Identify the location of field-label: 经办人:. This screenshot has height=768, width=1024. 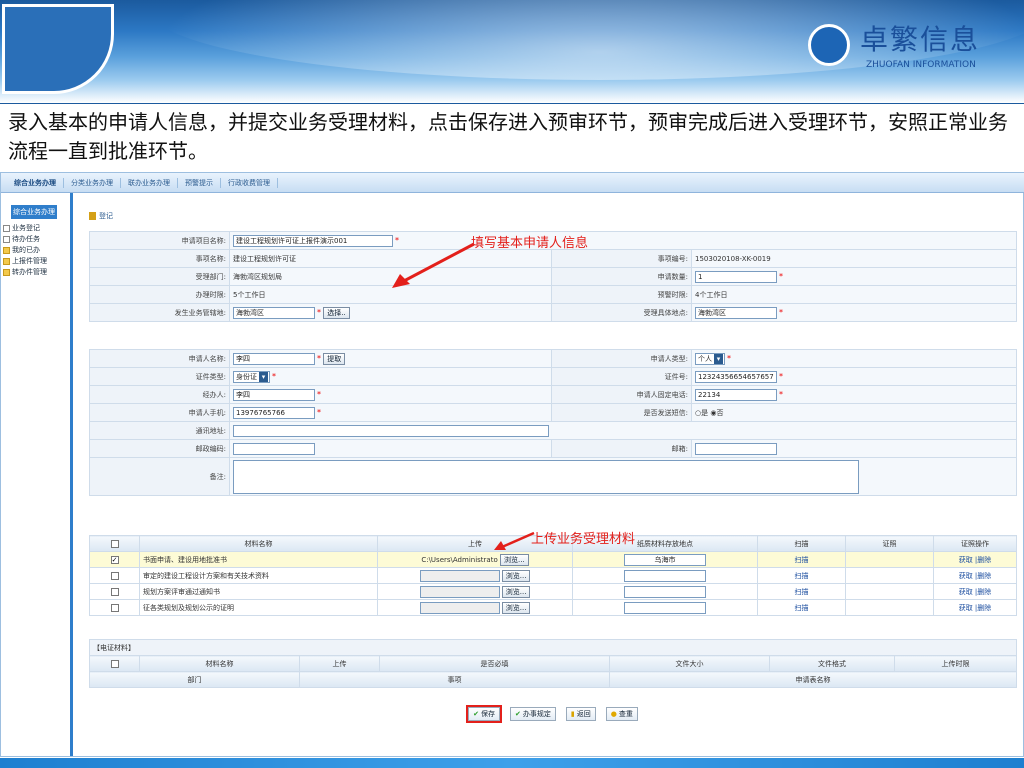
(159, 394).